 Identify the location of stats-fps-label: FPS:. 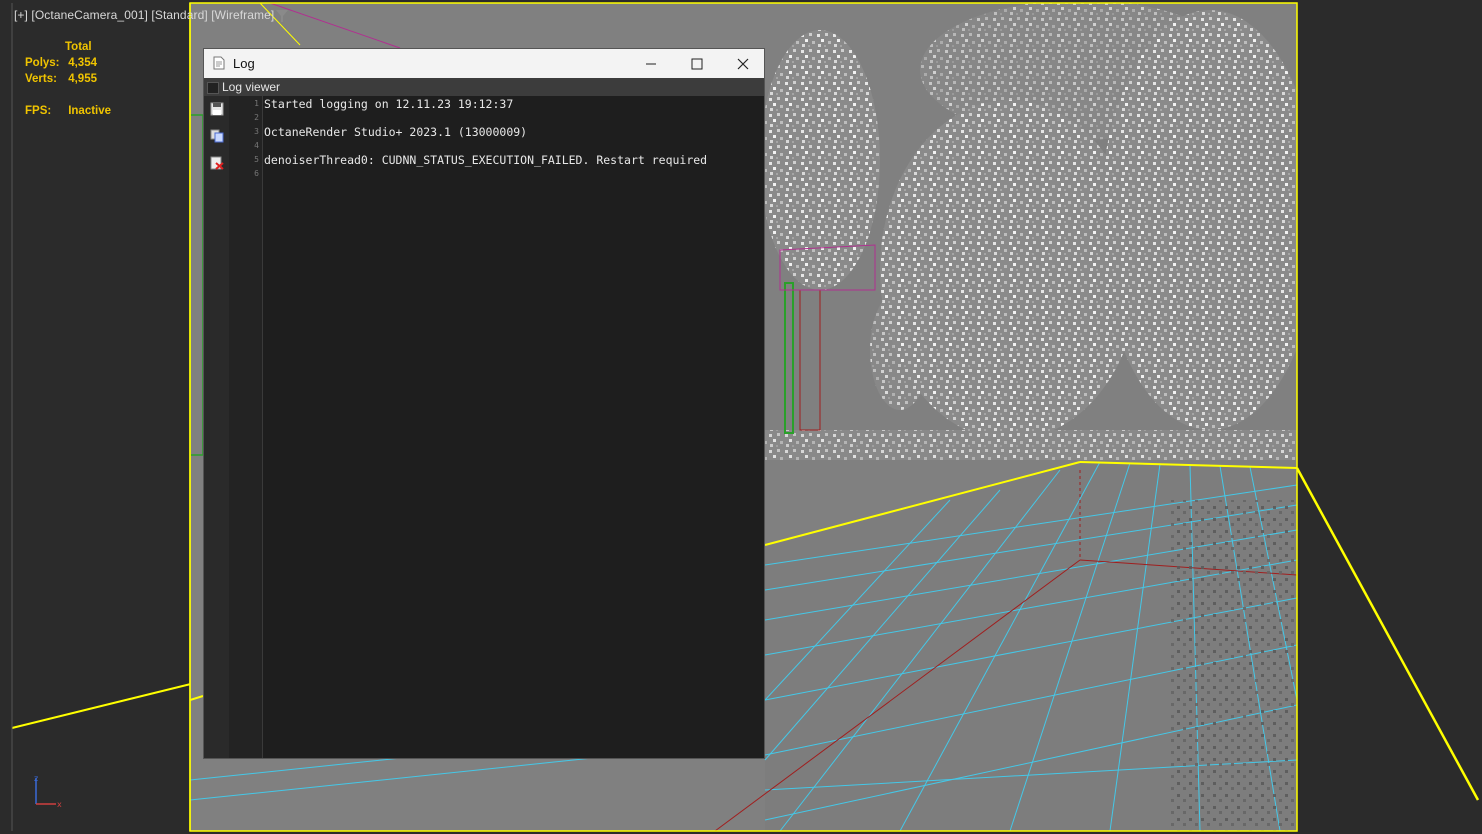
(38, 111).